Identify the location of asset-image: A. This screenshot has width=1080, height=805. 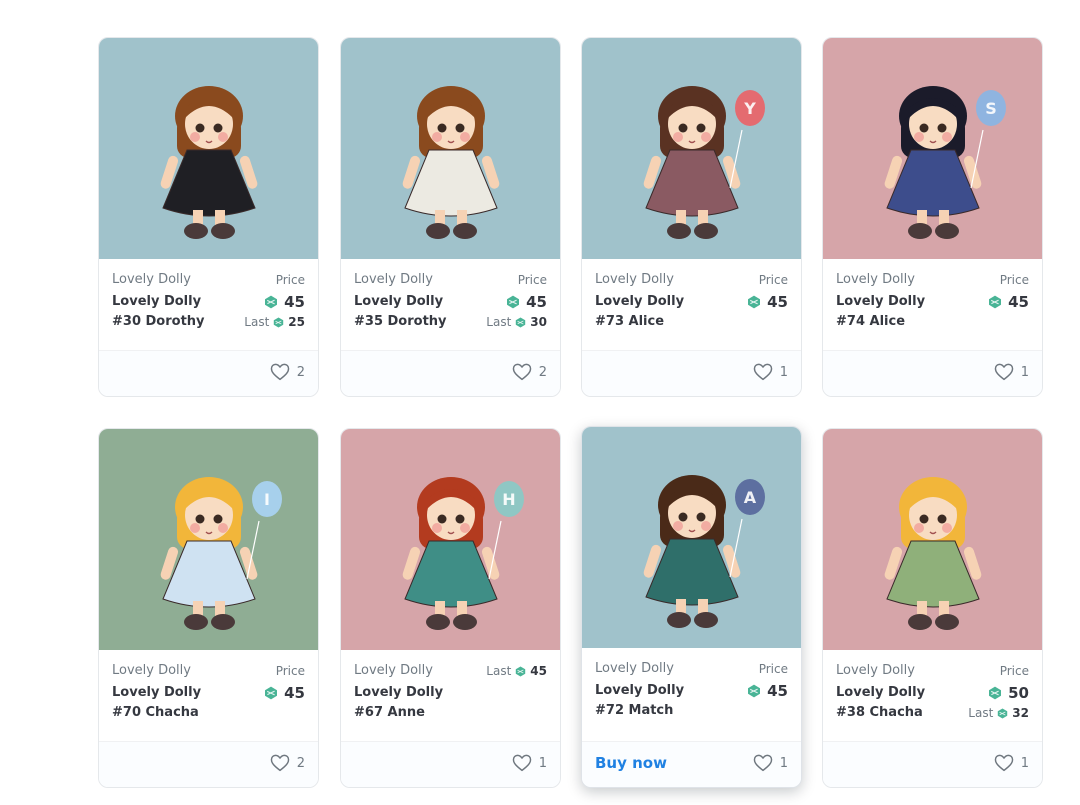
(691, 537).